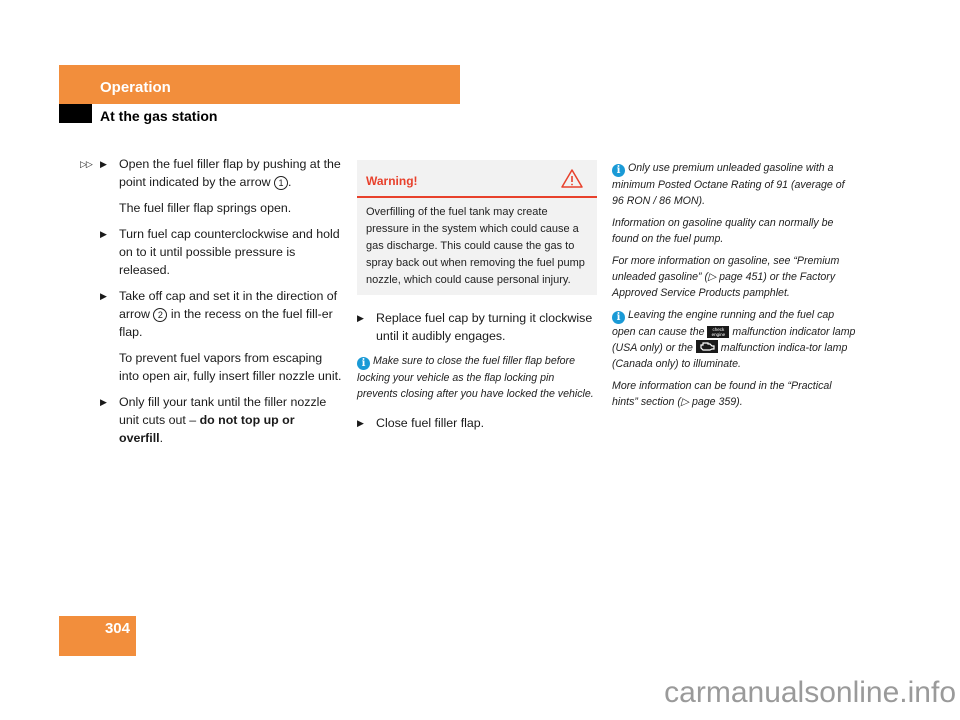 The height and width of the screenshot is (720, 960). Describe the element at coordinates (280, 183) in the screenshot. I see `callout-1: 1` at that location.